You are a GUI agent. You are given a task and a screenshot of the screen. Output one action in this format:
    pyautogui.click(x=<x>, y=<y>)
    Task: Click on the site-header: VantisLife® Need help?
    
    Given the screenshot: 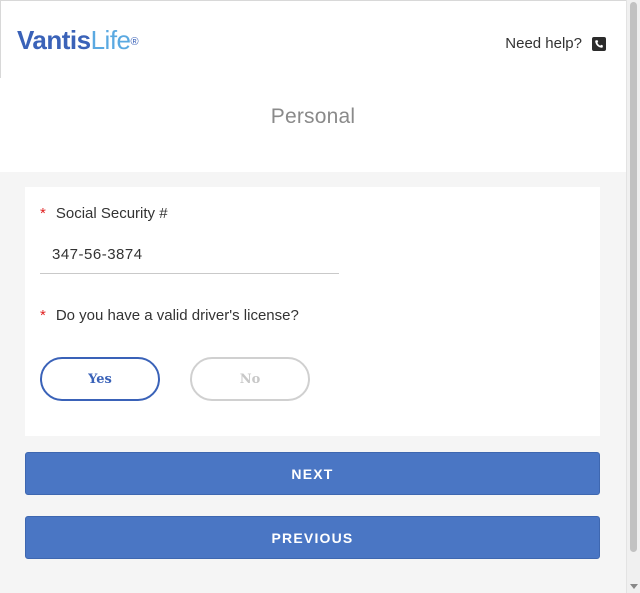 What is the action you would take?
    pyautogui.click(x=313, y=39)
    